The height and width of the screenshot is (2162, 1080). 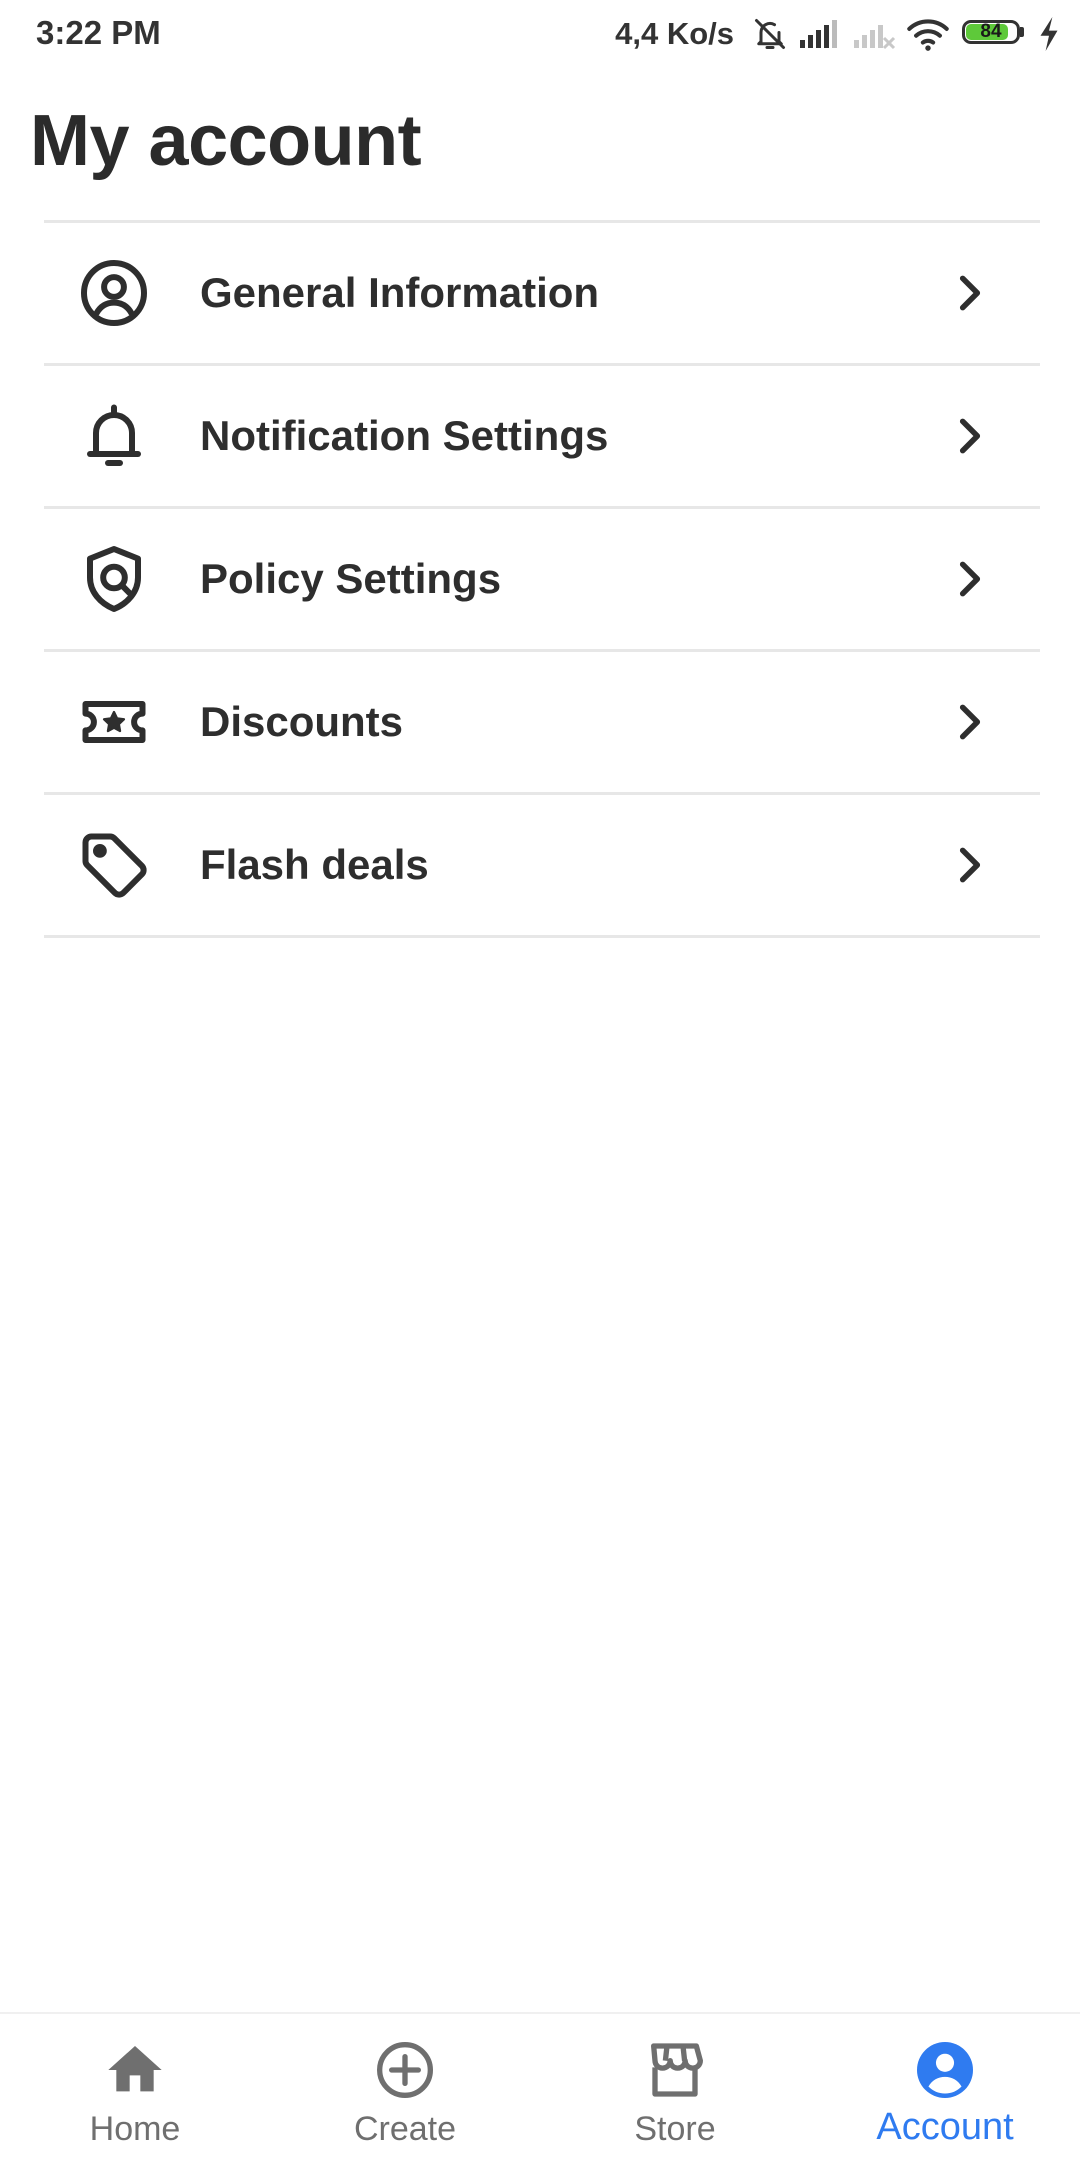 I want to click on menu-item-label: General Information, so click(x=400, y=292).